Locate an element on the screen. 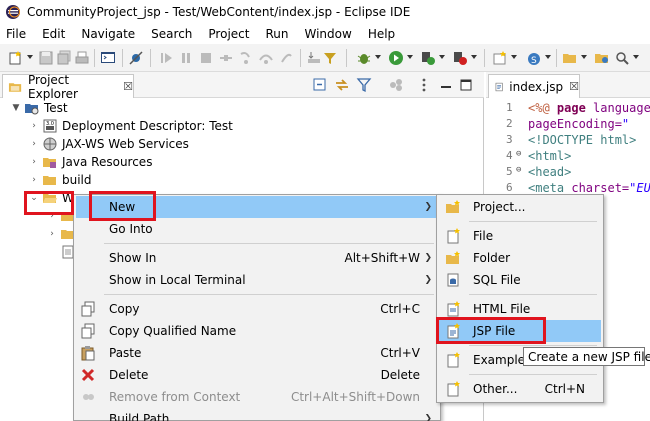 This screenshot has width=650, height=421. terminal-icon is located at coordinates (108, 58).